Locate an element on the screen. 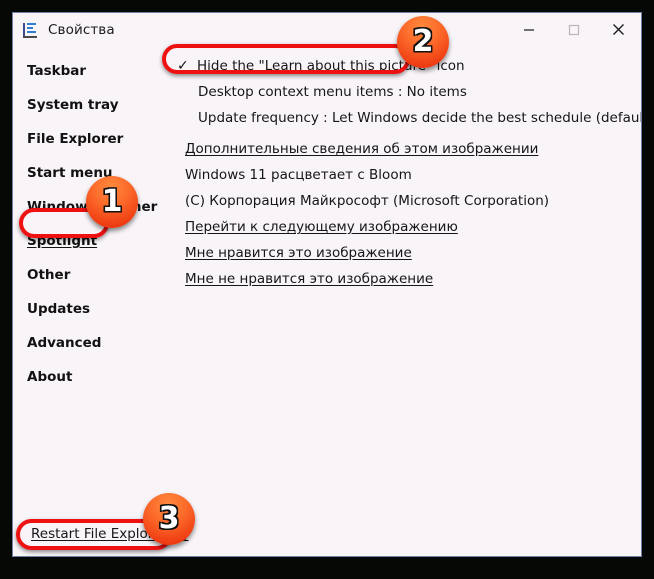  dislike-image-link: Мне не нравится это изображение is located at coordinates (403, 279).